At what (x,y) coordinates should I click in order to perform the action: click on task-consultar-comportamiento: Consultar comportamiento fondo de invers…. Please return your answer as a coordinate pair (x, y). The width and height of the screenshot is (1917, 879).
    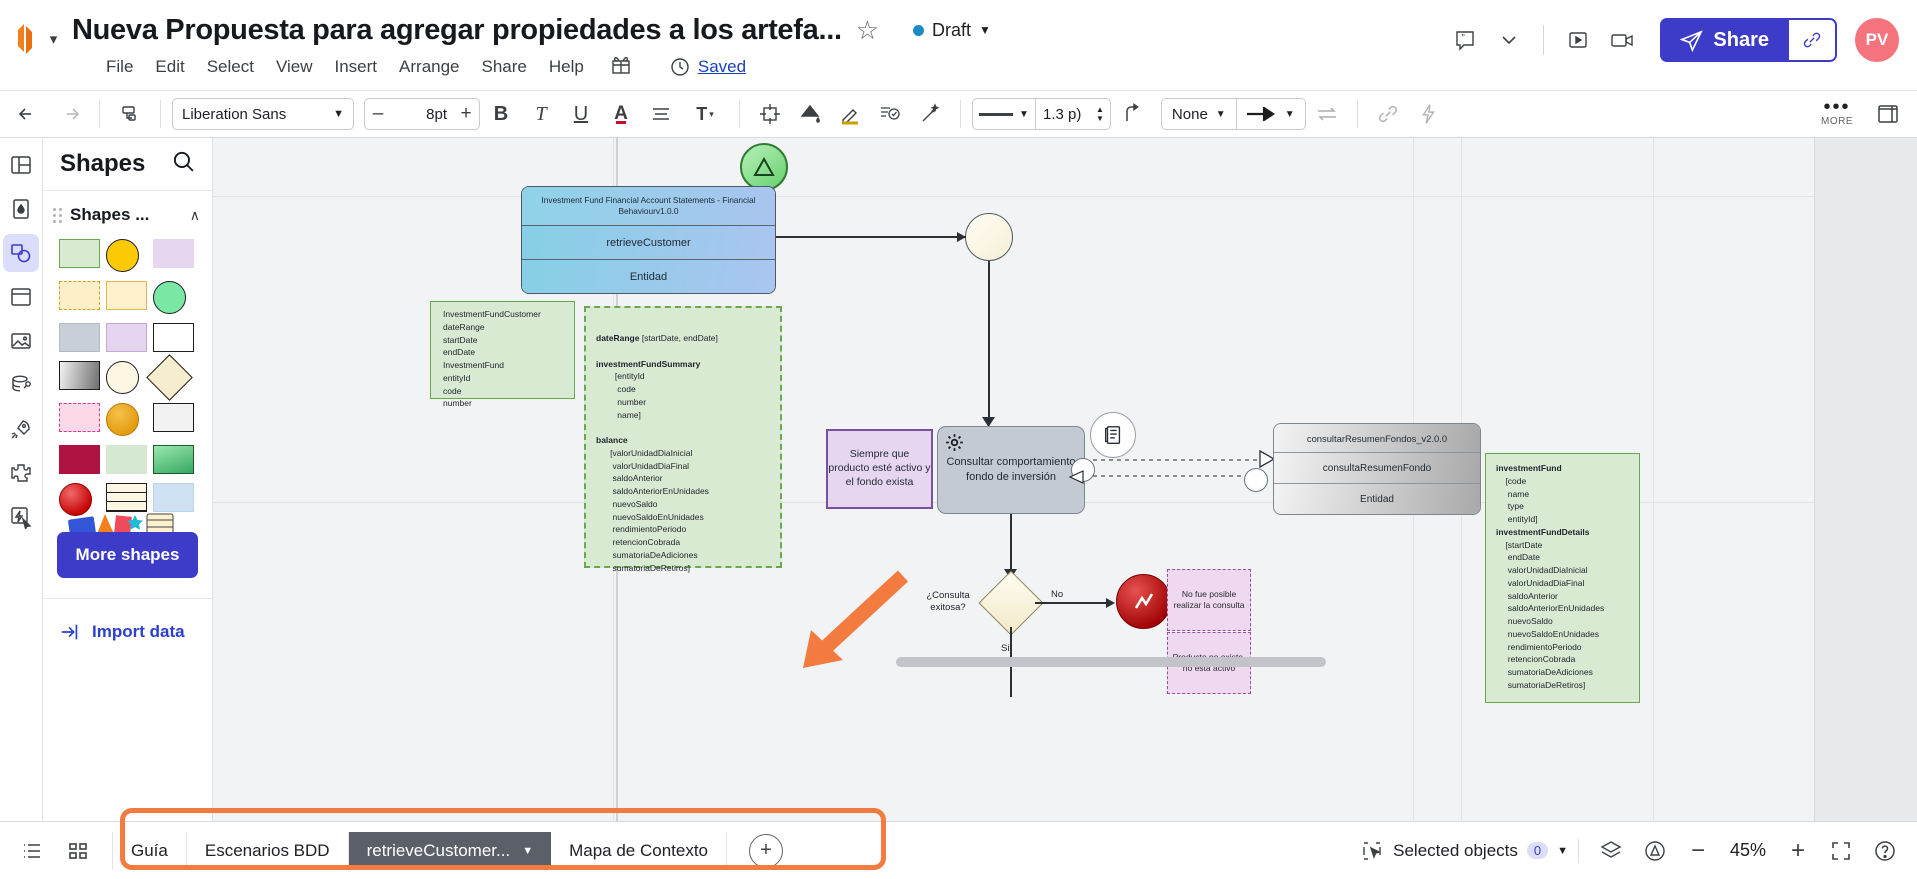
    Looking at the image, I should click on (1011, 470).